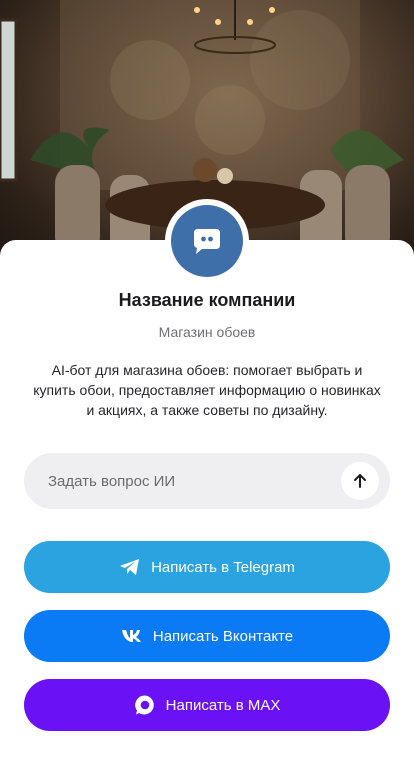  What do you see at coordinates (223, 705) in the screenshot?
I see `max-button-label: Написать в MAX` at bounding box center [223, 705].